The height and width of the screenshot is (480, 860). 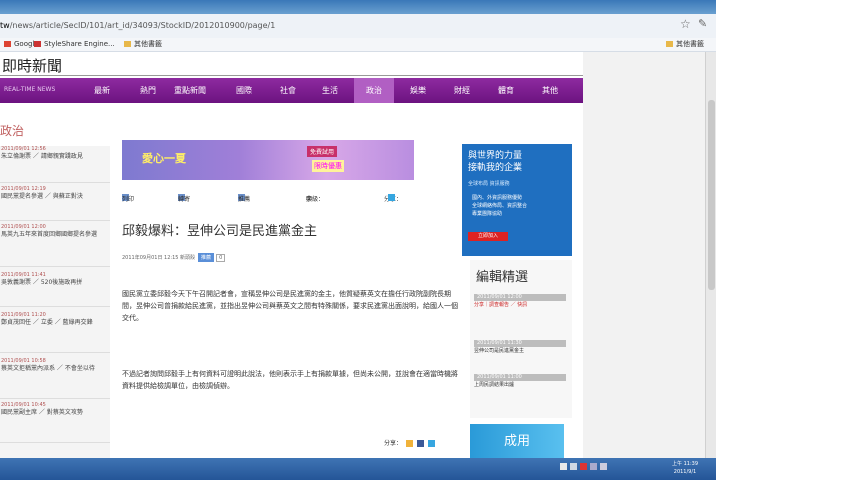 I want to click on editors-pick-item: 2011/09/01 12:00 分享｜調查報告 ／ 快訊, so click(x=520, y=301).